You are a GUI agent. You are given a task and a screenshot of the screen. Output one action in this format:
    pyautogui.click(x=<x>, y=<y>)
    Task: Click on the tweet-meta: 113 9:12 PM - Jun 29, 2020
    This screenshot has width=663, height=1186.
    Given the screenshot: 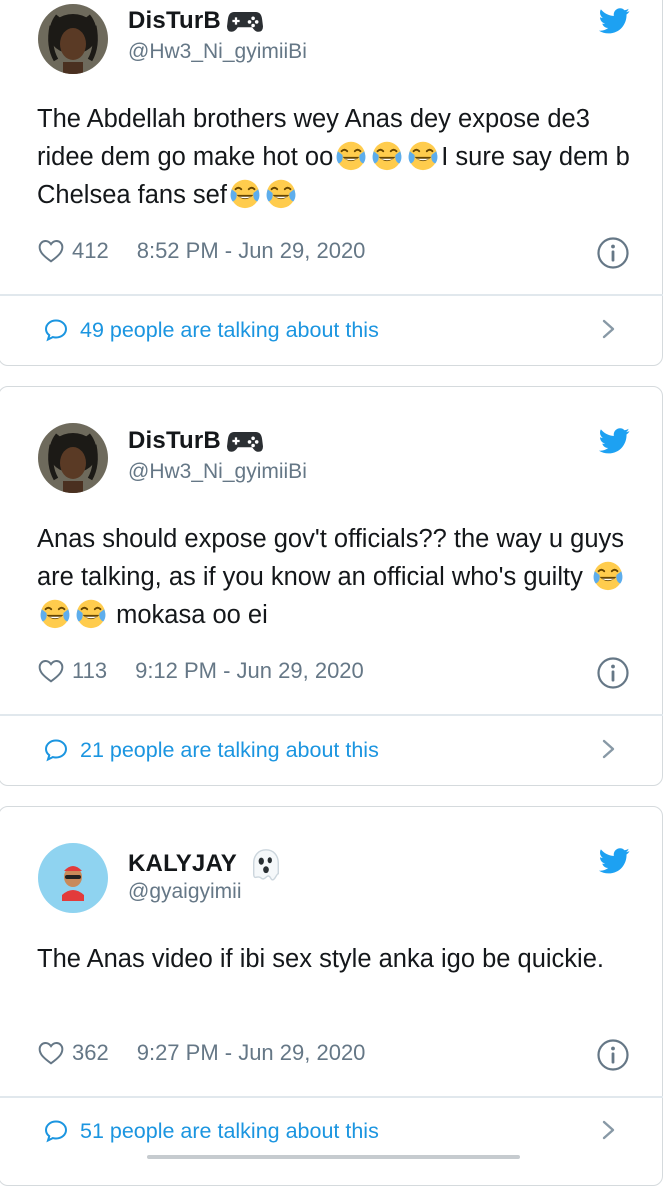 What is the action you would take?
    pyautogui.click(x=201, y=671)
    